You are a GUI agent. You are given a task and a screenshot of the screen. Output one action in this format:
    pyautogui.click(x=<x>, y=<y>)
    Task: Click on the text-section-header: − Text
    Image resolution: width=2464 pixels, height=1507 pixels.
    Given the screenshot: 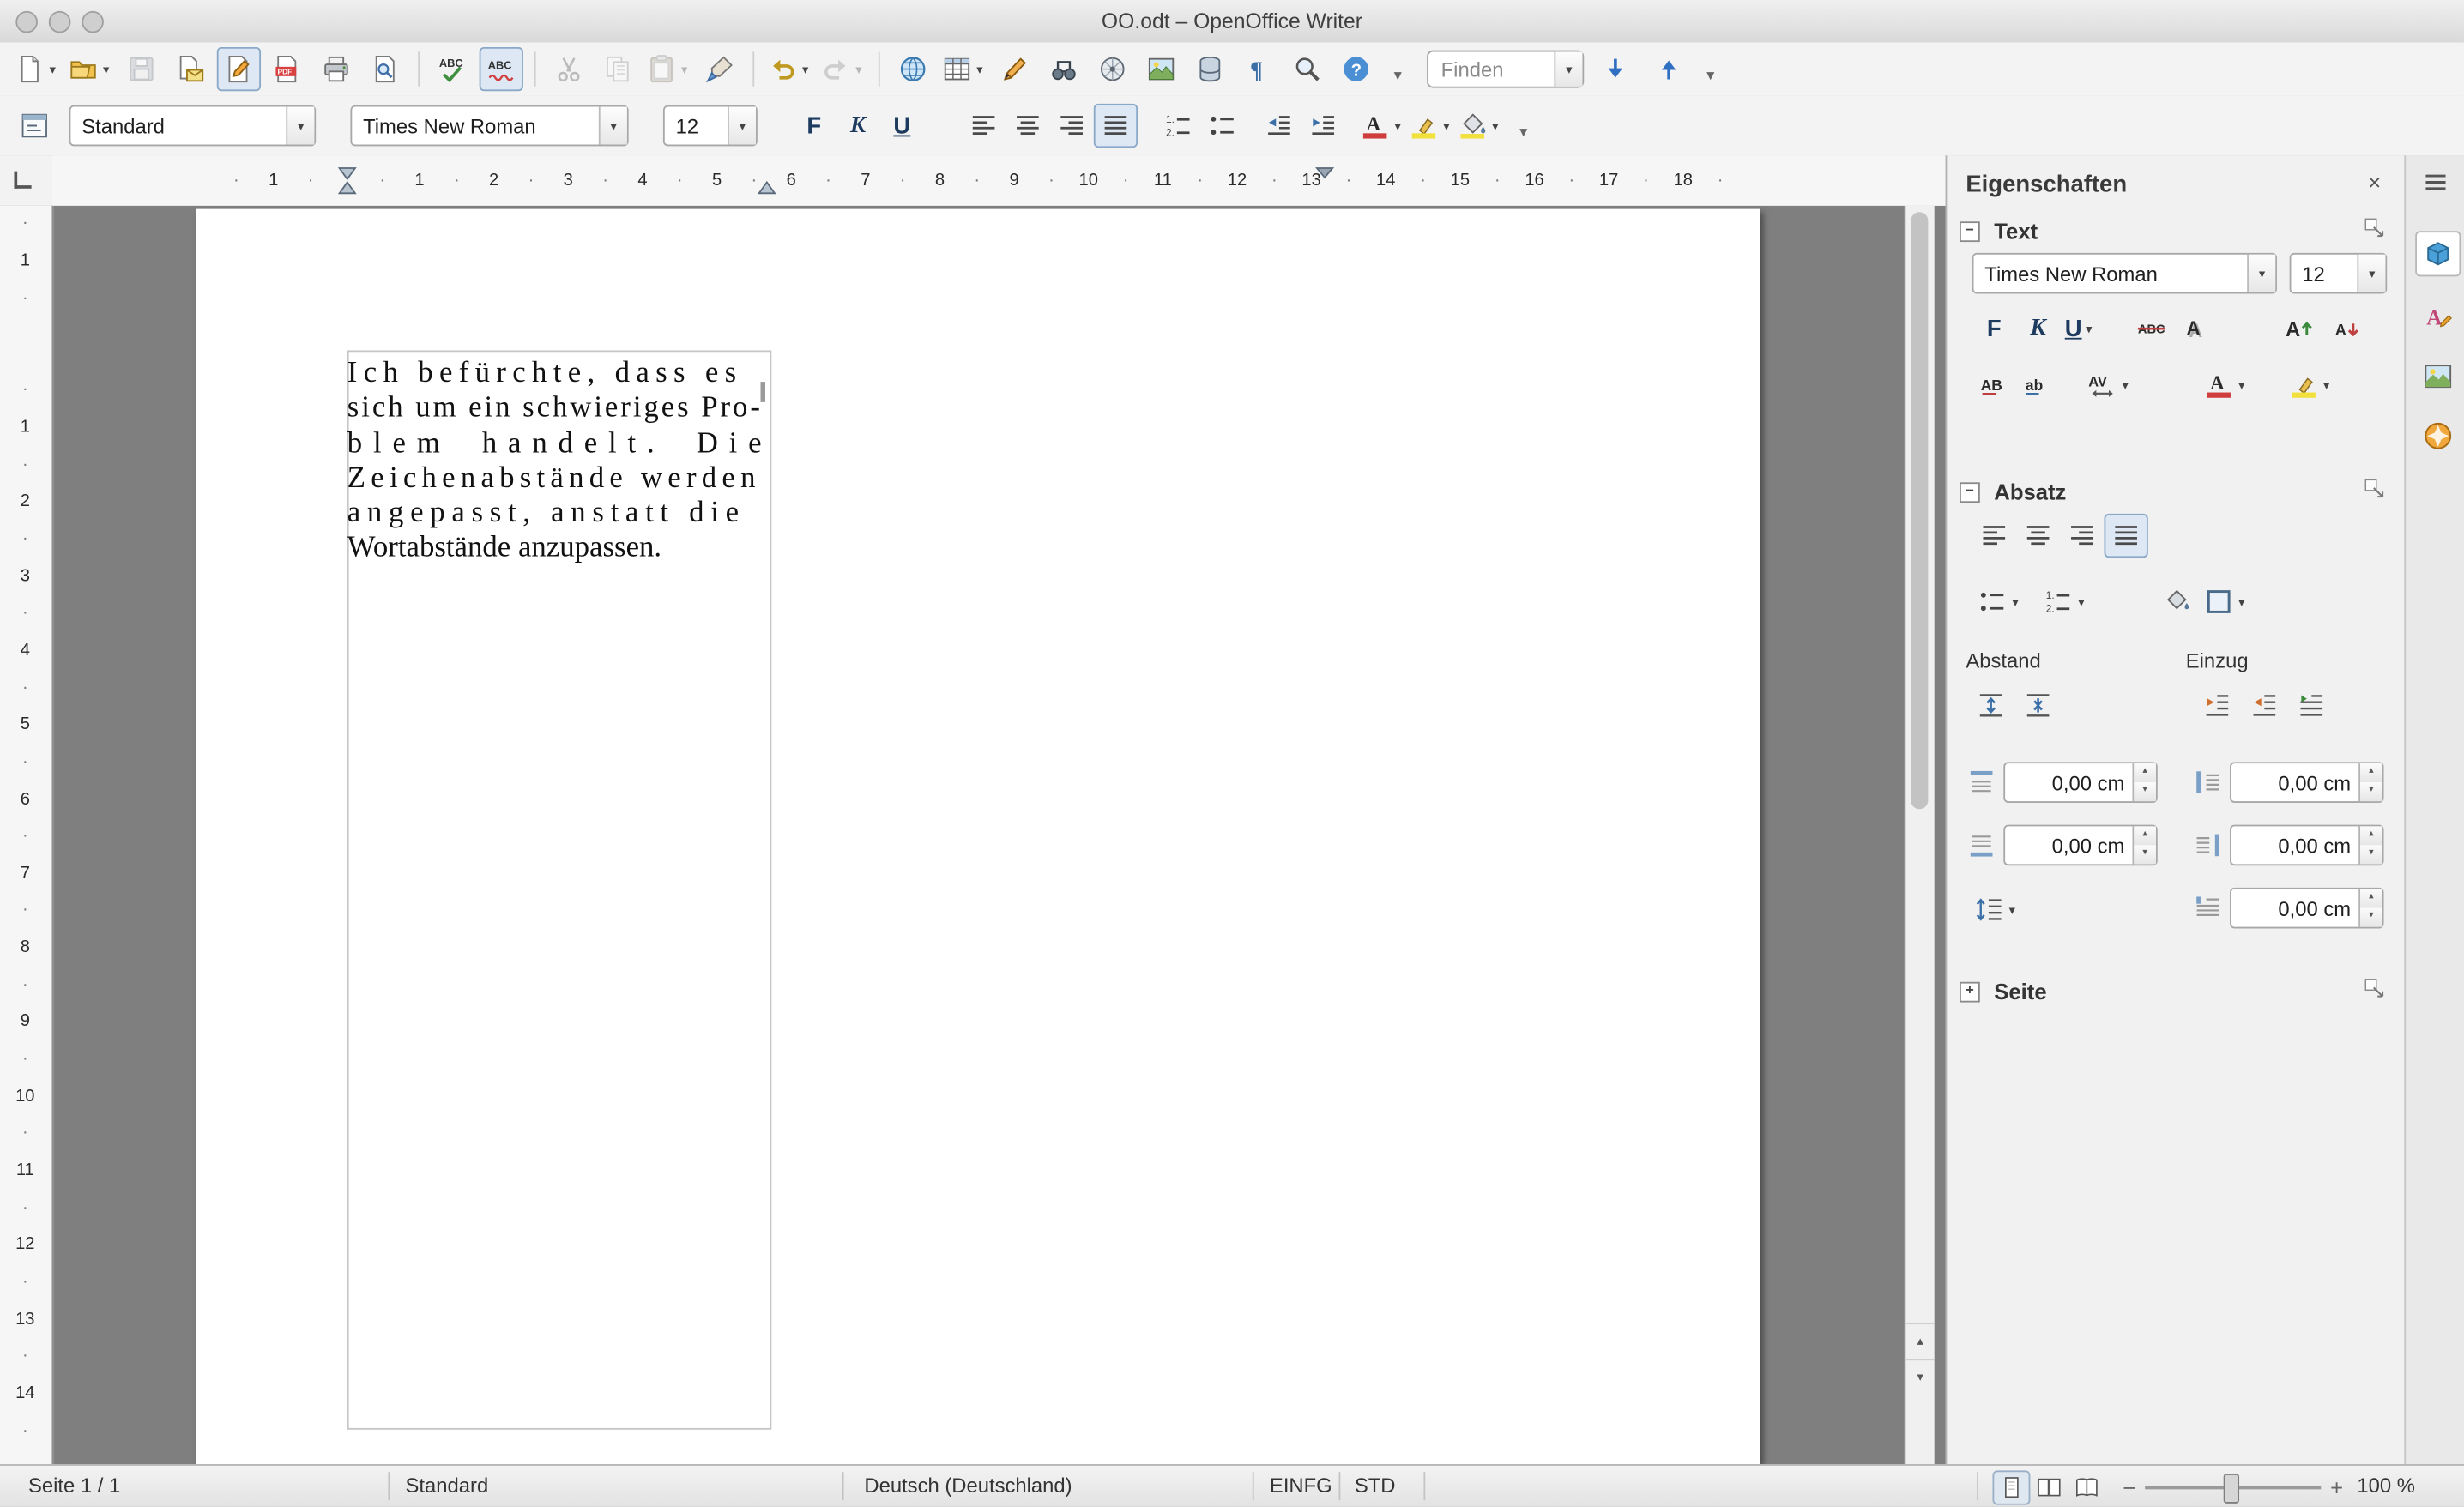 What is the action you would take?
    pyautogui.click(x=1999, y=231)
    